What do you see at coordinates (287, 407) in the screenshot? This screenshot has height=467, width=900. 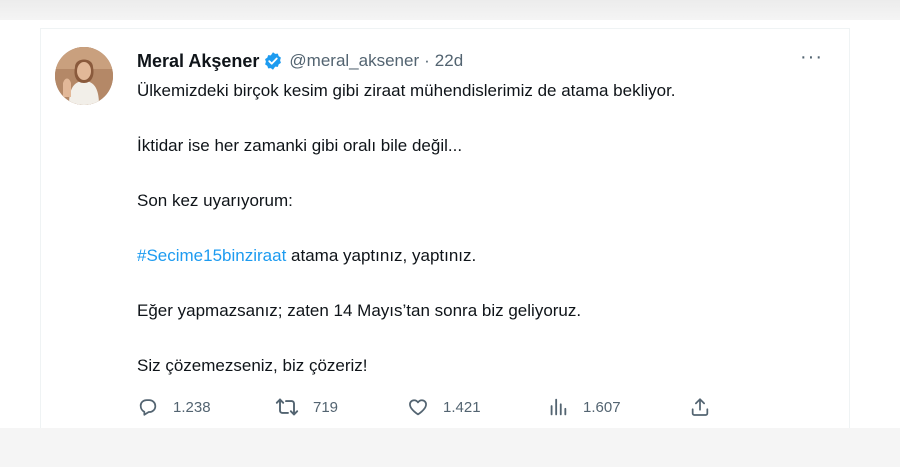 I see `retweet-icon` at bounding box center [287, 407].